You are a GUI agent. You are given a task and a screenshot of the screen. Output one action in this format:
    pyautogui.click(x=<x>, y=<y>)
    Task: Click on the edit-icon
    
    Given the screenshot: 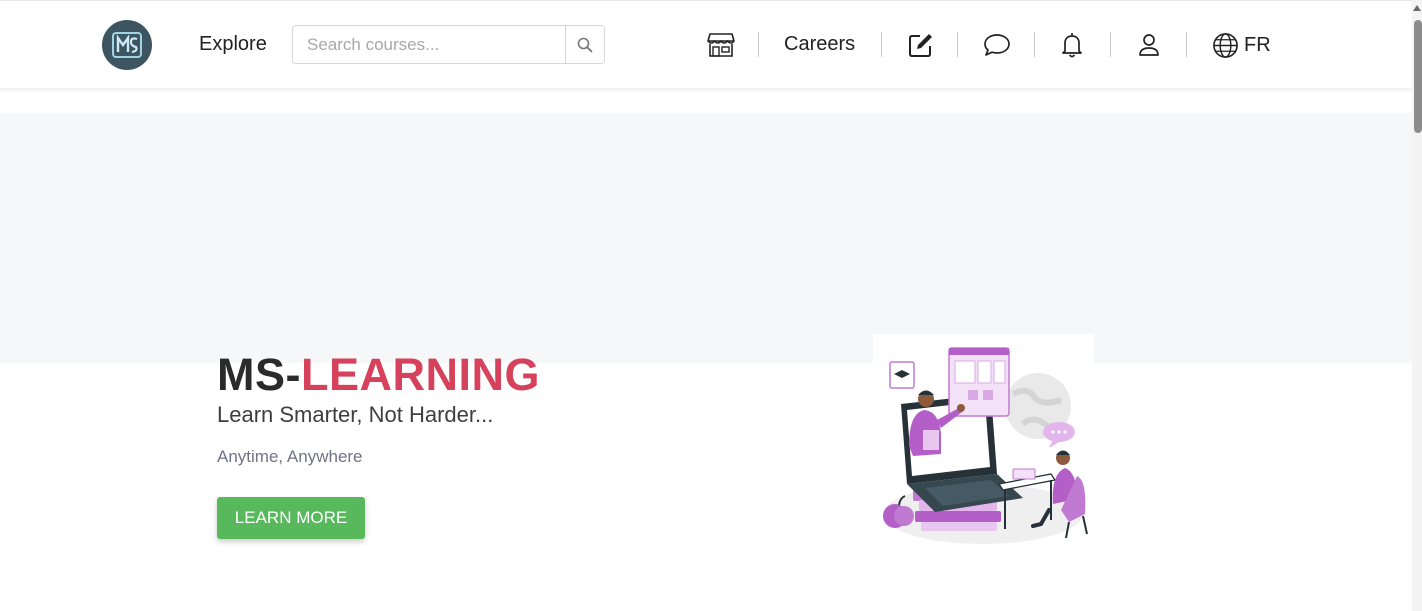 What is the action you would take?
    pyautogui.click(x=920, y=45)
    